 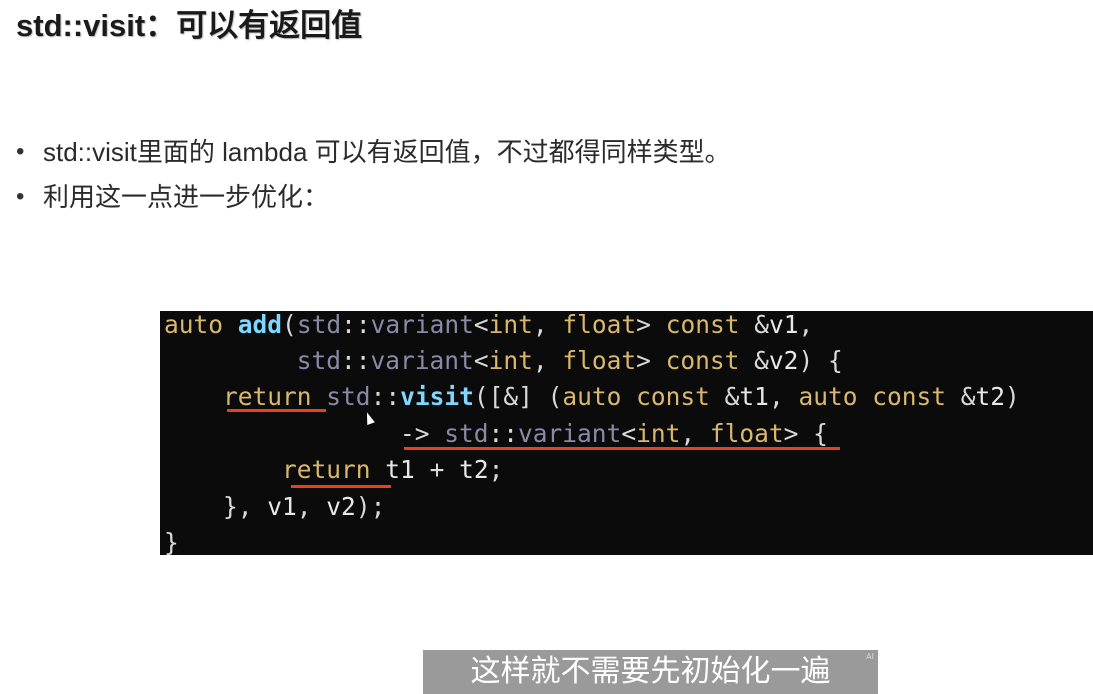 I want to click on subtitle-text: 这样就不需要先初始化一遍, so click(x=650, y=671).